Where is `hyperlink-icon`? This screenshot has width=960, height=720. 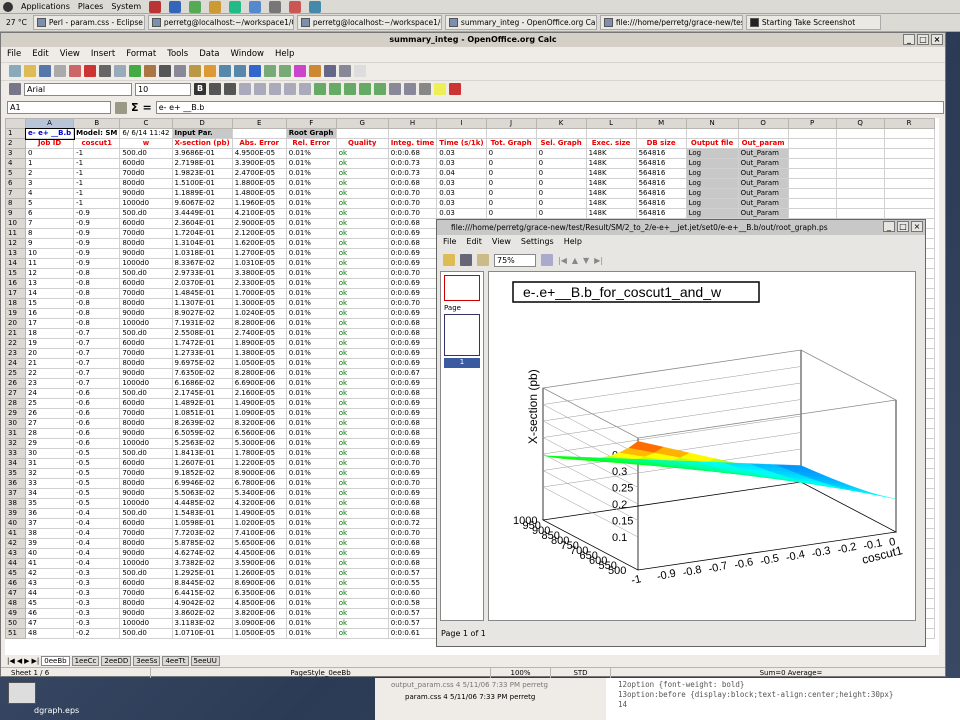
hyperlink-icon is located at coordinates (255, 71).